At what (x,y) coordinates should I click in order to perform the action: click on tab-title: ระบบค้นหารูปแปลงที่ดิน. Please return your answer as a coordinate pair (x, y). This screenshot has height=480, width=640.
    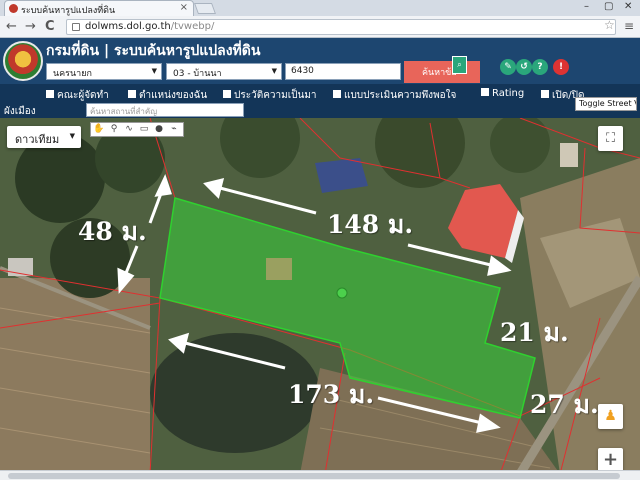
    Looking at the image, I should click on (68, 11).